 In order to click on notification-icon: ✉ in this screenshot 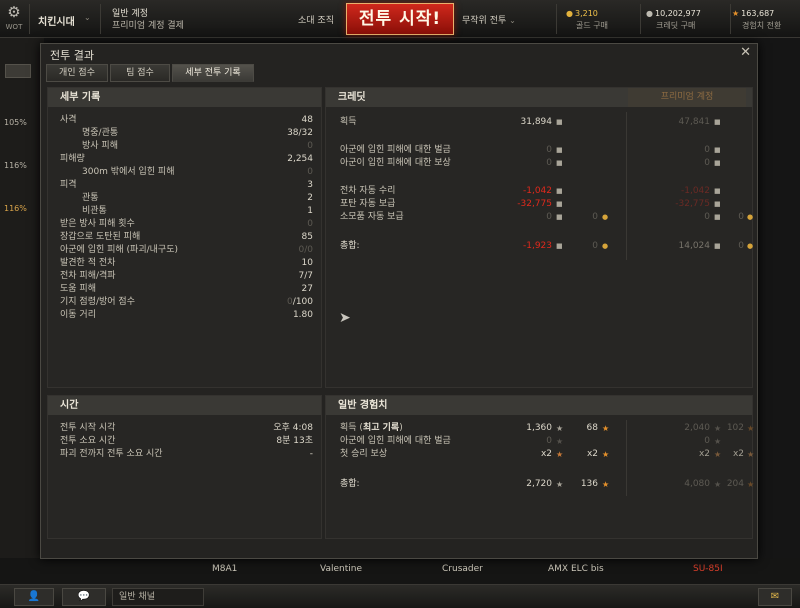, I will do `click(775, 597)`.